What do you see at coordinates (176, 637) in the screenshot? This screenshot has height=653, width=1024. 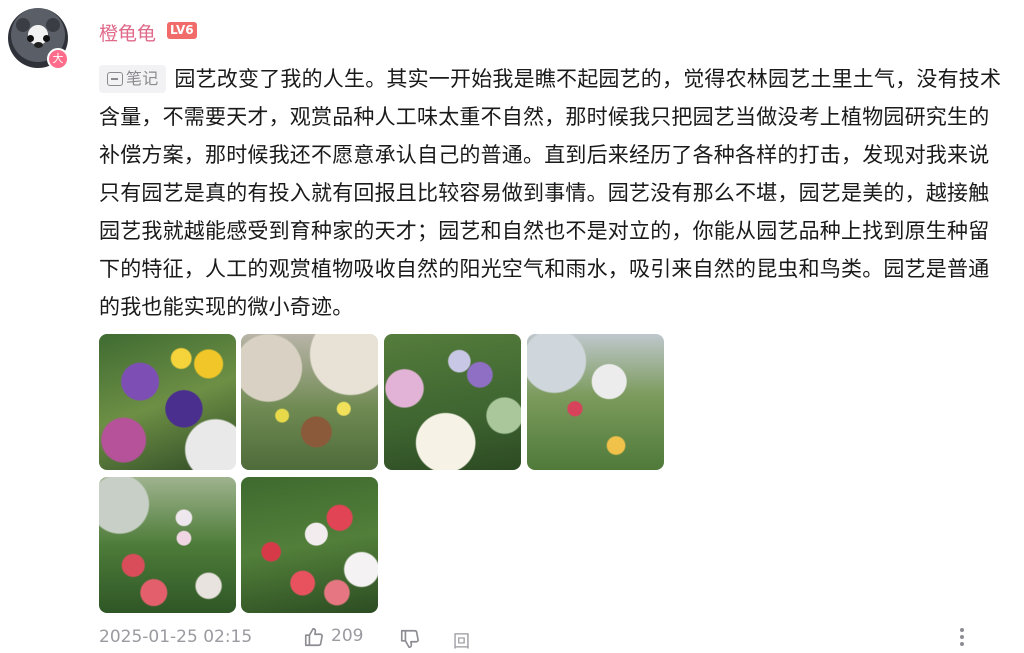 I see `timestamp: 2025-01-25 02:15` at bounding box center [176, 637].